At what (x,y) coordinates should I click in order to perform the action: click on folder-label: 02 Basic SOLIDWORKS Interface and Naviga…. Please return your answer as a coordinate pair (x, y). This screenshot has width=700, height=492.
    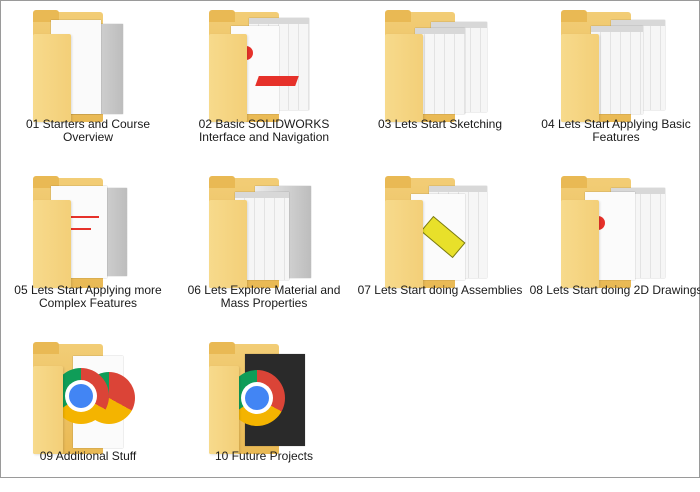
    Looking at the image, I should click on (264, 130).